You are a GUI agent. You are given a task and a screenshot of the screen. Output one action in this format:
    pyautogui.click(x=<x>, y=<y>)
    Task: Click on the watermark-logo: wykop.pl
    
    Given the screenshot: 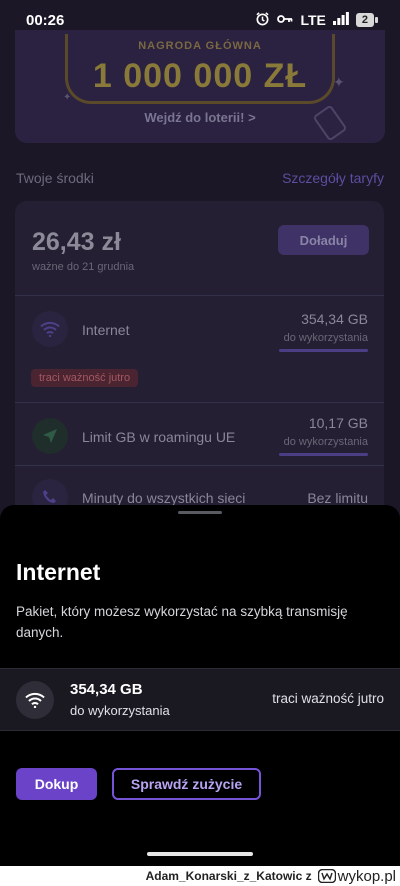 What is the action you would take?
    pyautogui.click(x=356, y=876)
    